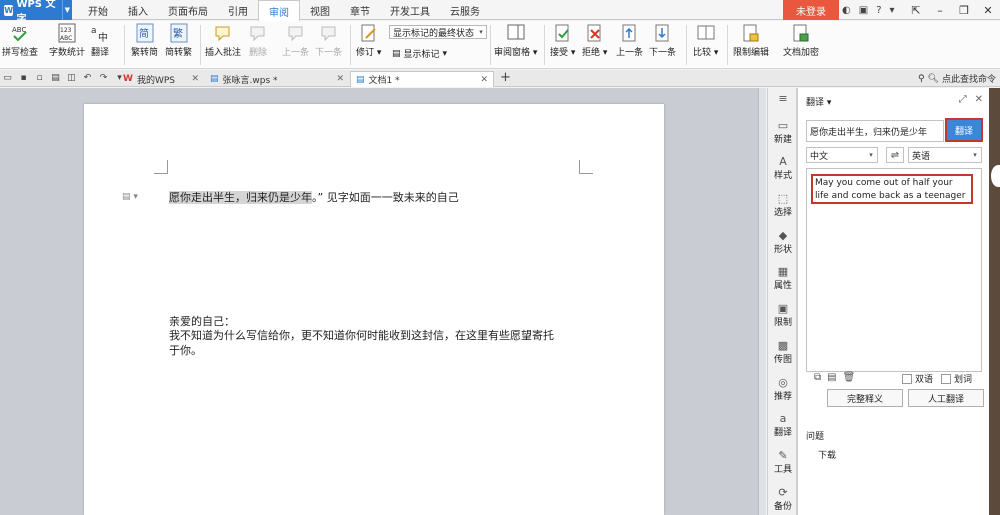  Describe the element at coordinates (751, 45) in the screenshot. I see `restrict-edit-button: 限制编辑` at that location.